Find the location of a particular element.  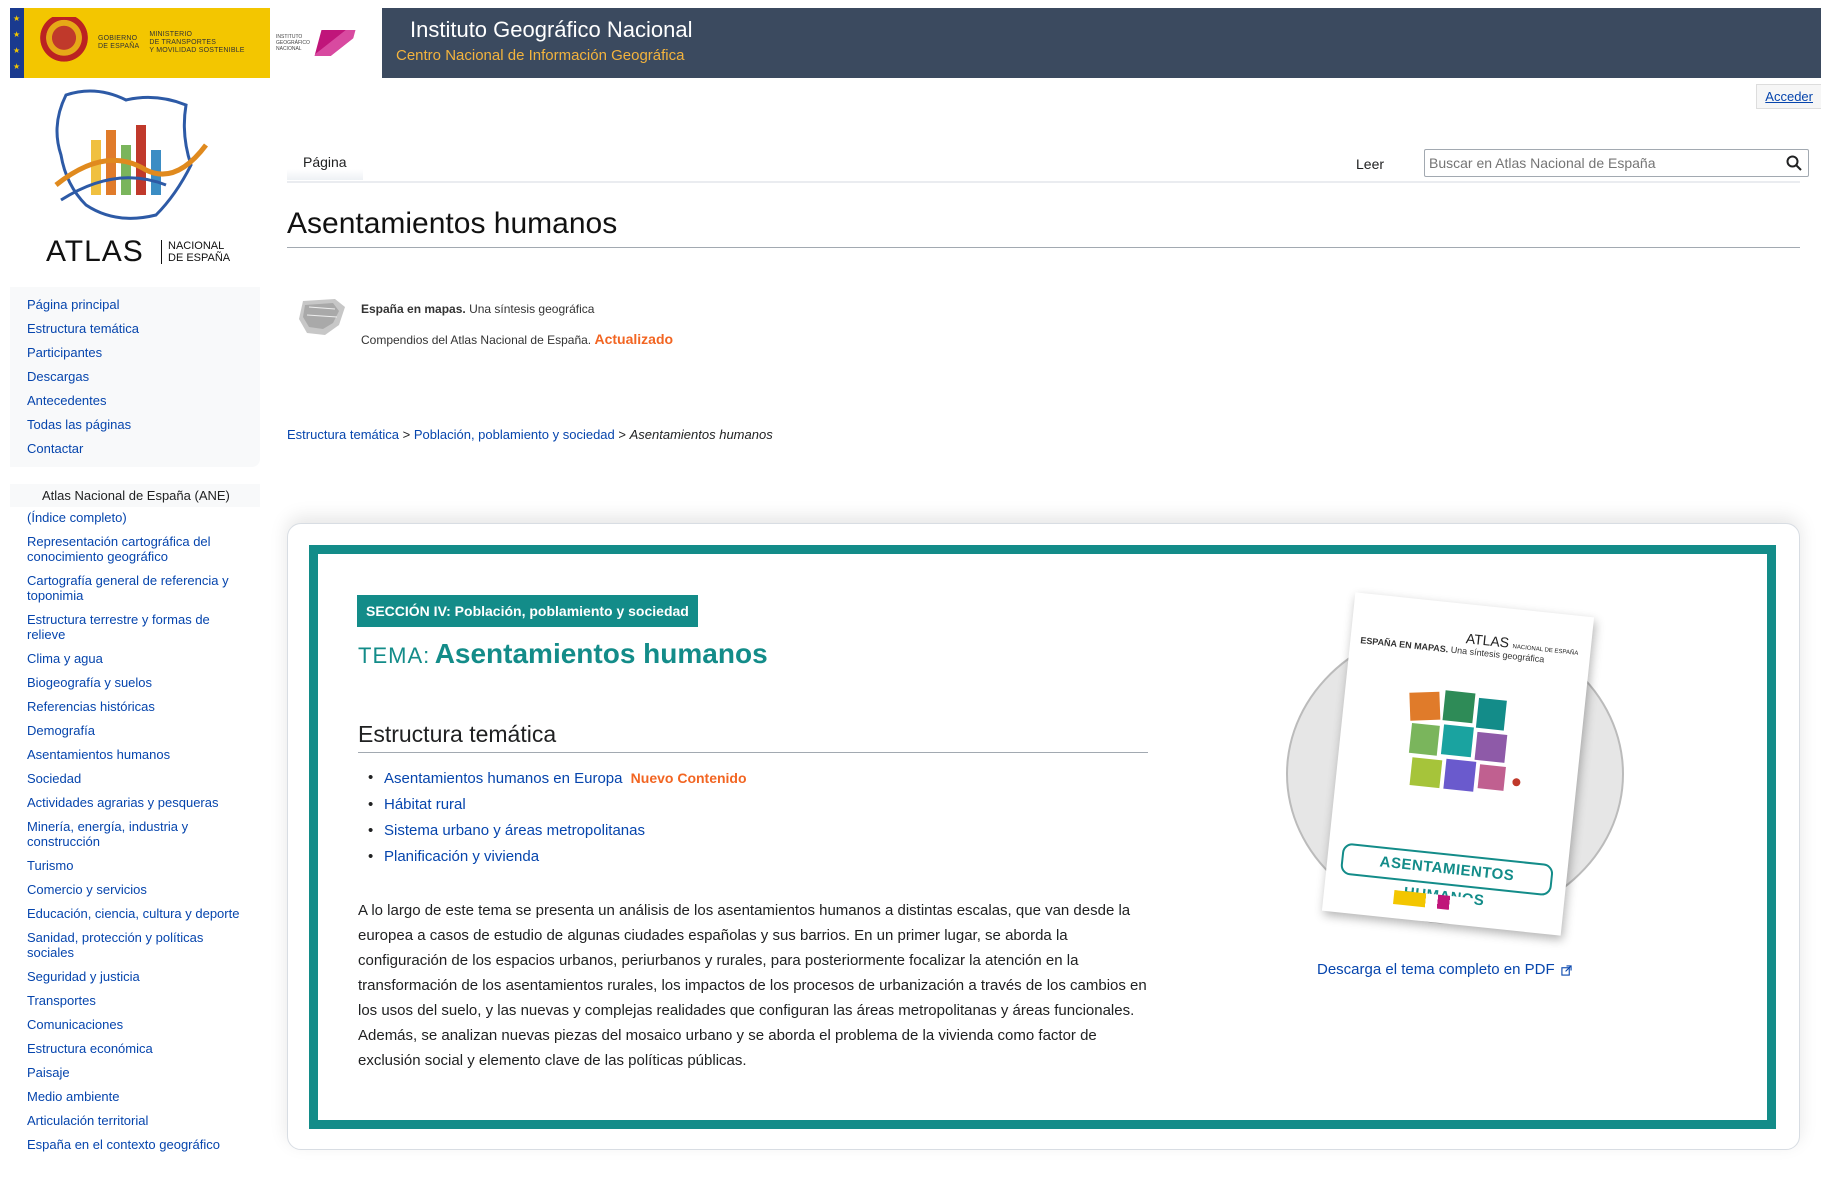

new-content-badge: Nuevo Contenido is located at coordinates (688, 778).